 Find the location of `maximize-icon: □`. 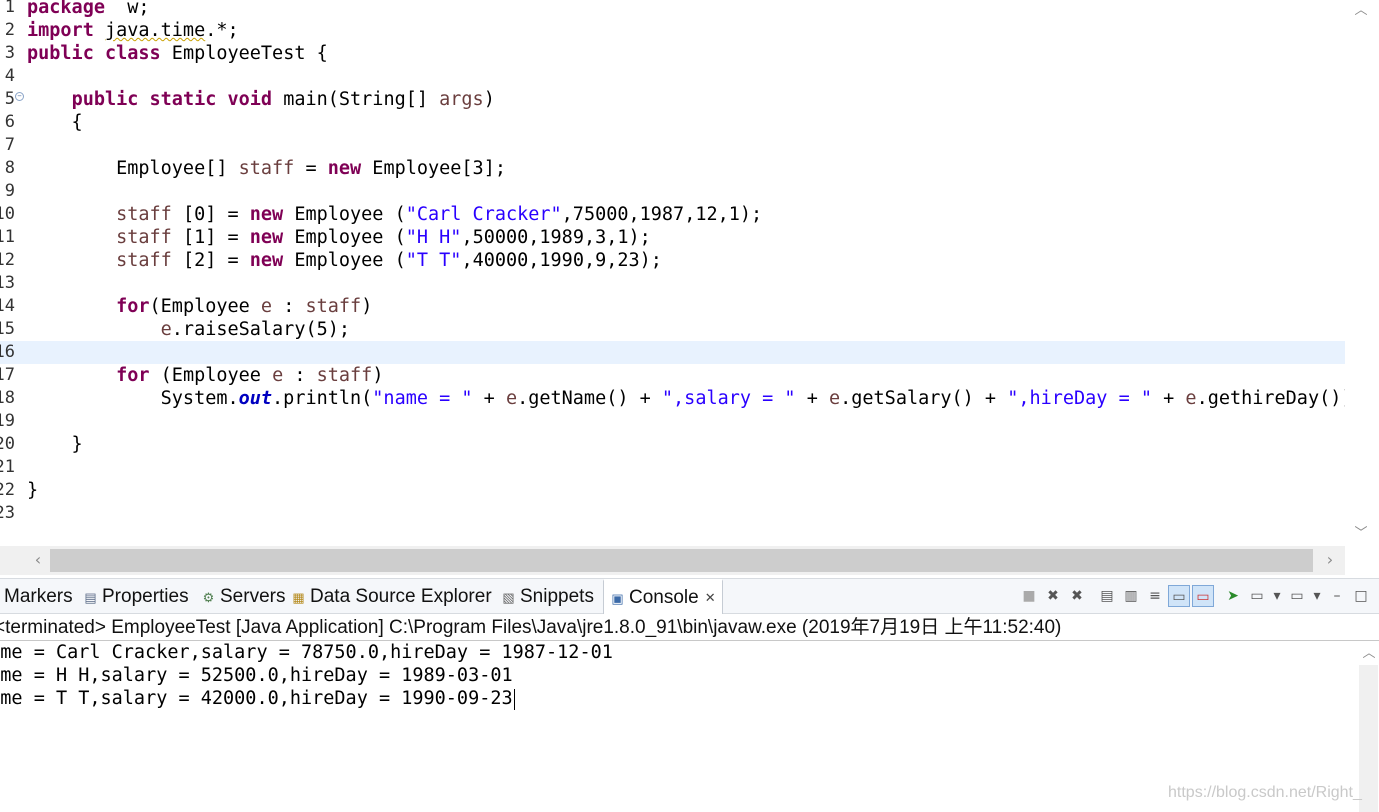

maximize-icon: □ is located at coordinates (1361, 596).